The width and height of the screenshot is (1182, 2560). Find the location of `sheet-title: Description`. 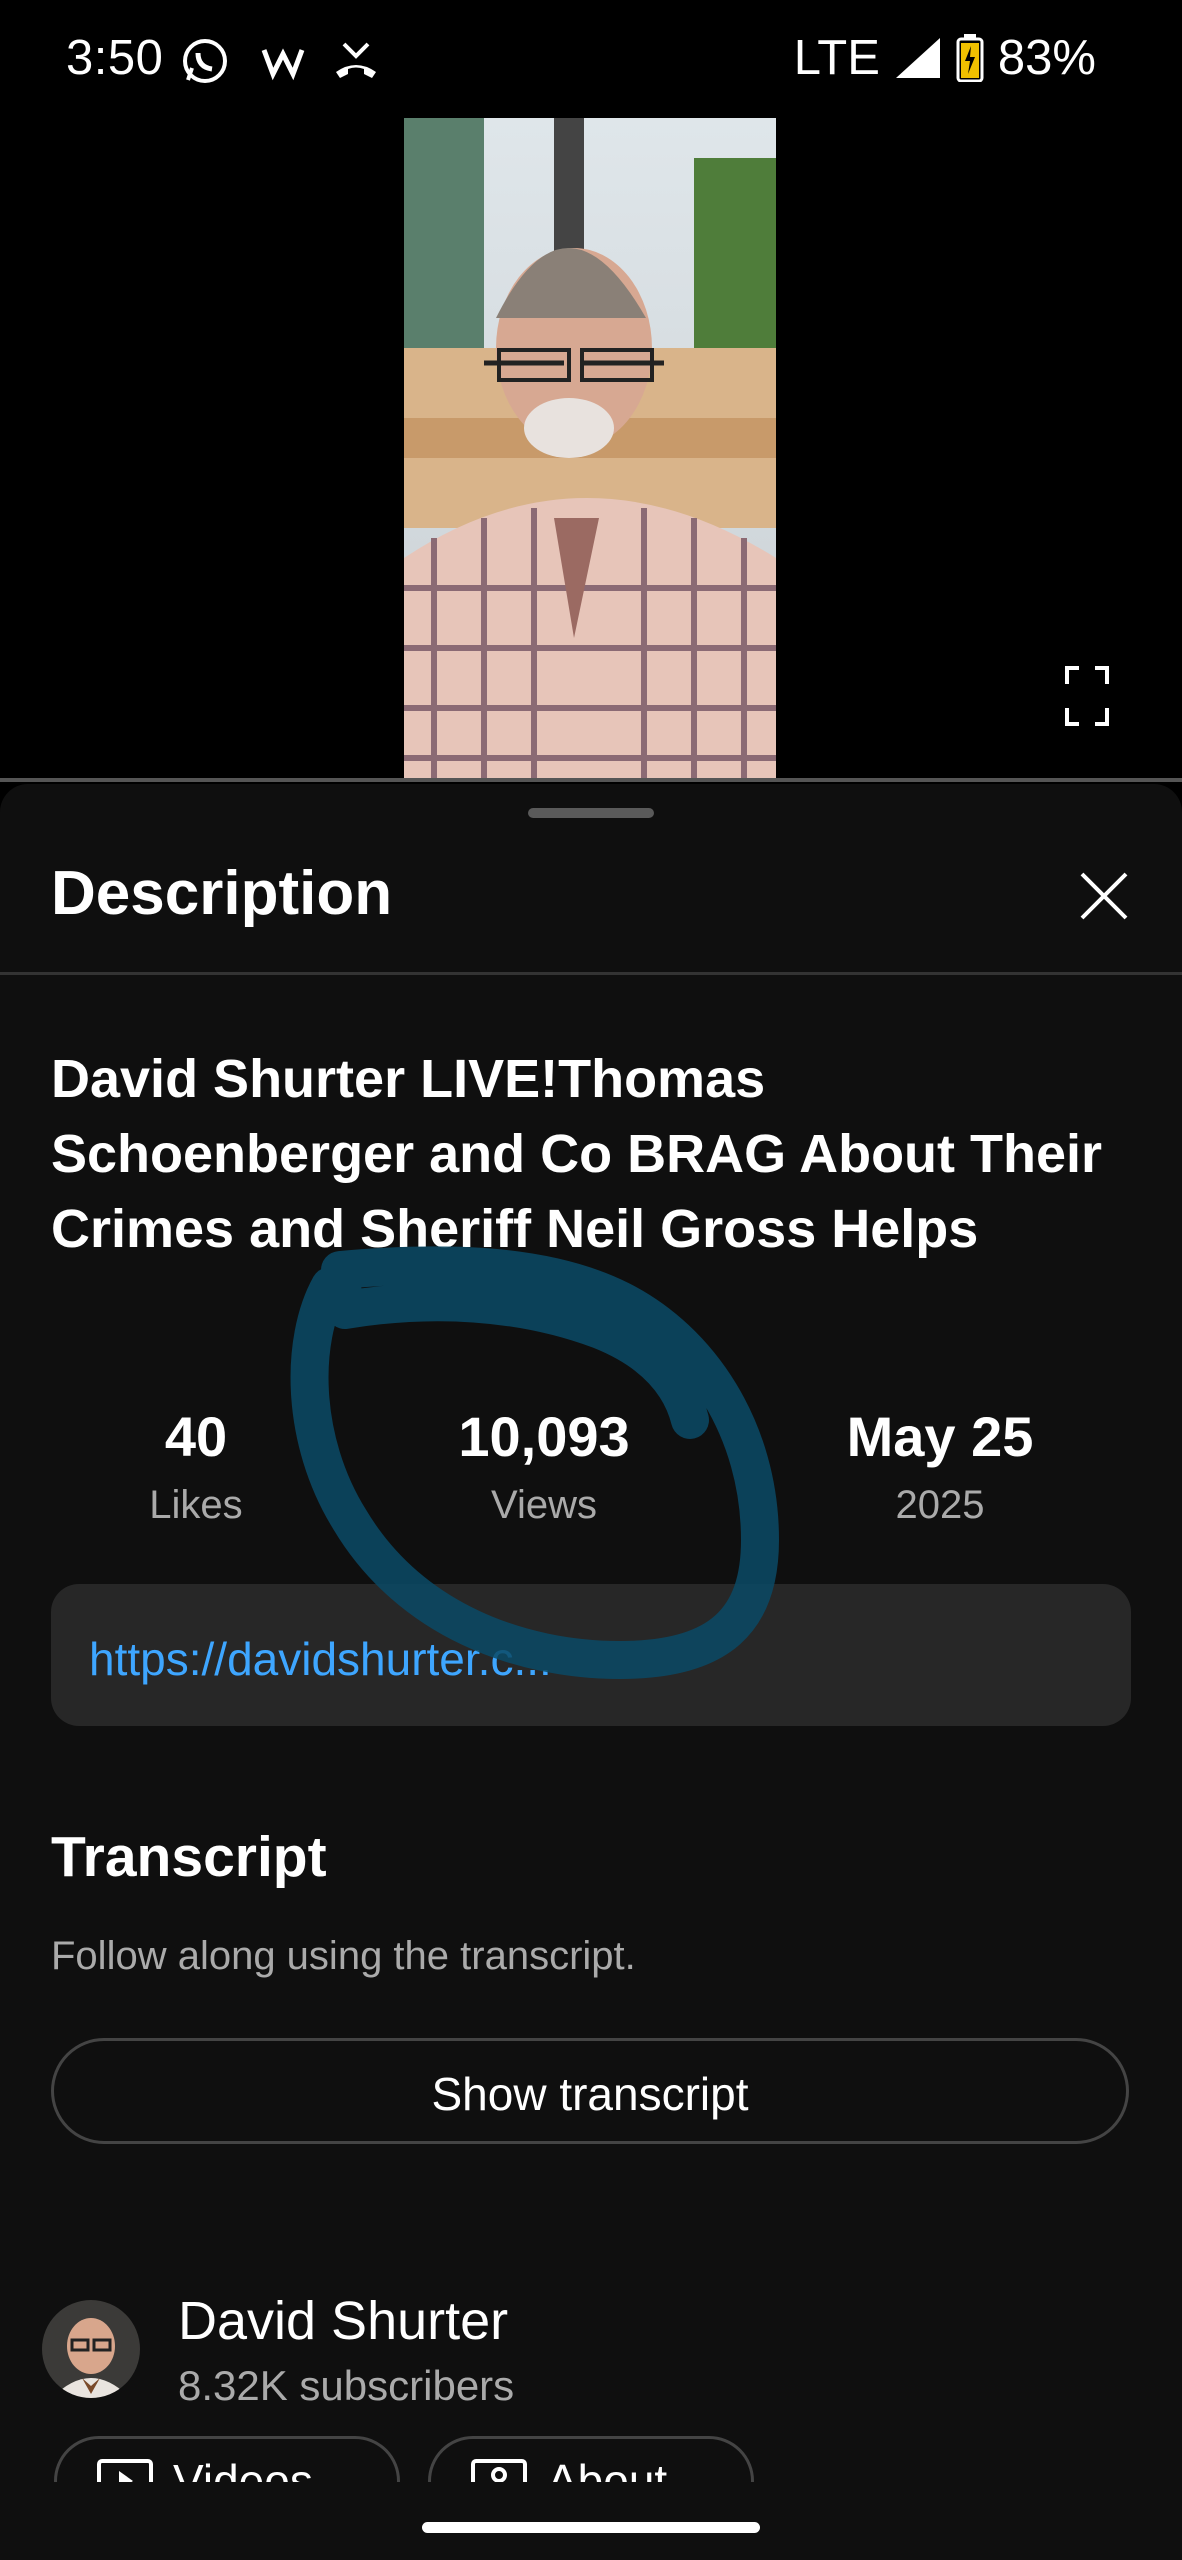

sheet-title: Description is located at coordinates (222, 893).